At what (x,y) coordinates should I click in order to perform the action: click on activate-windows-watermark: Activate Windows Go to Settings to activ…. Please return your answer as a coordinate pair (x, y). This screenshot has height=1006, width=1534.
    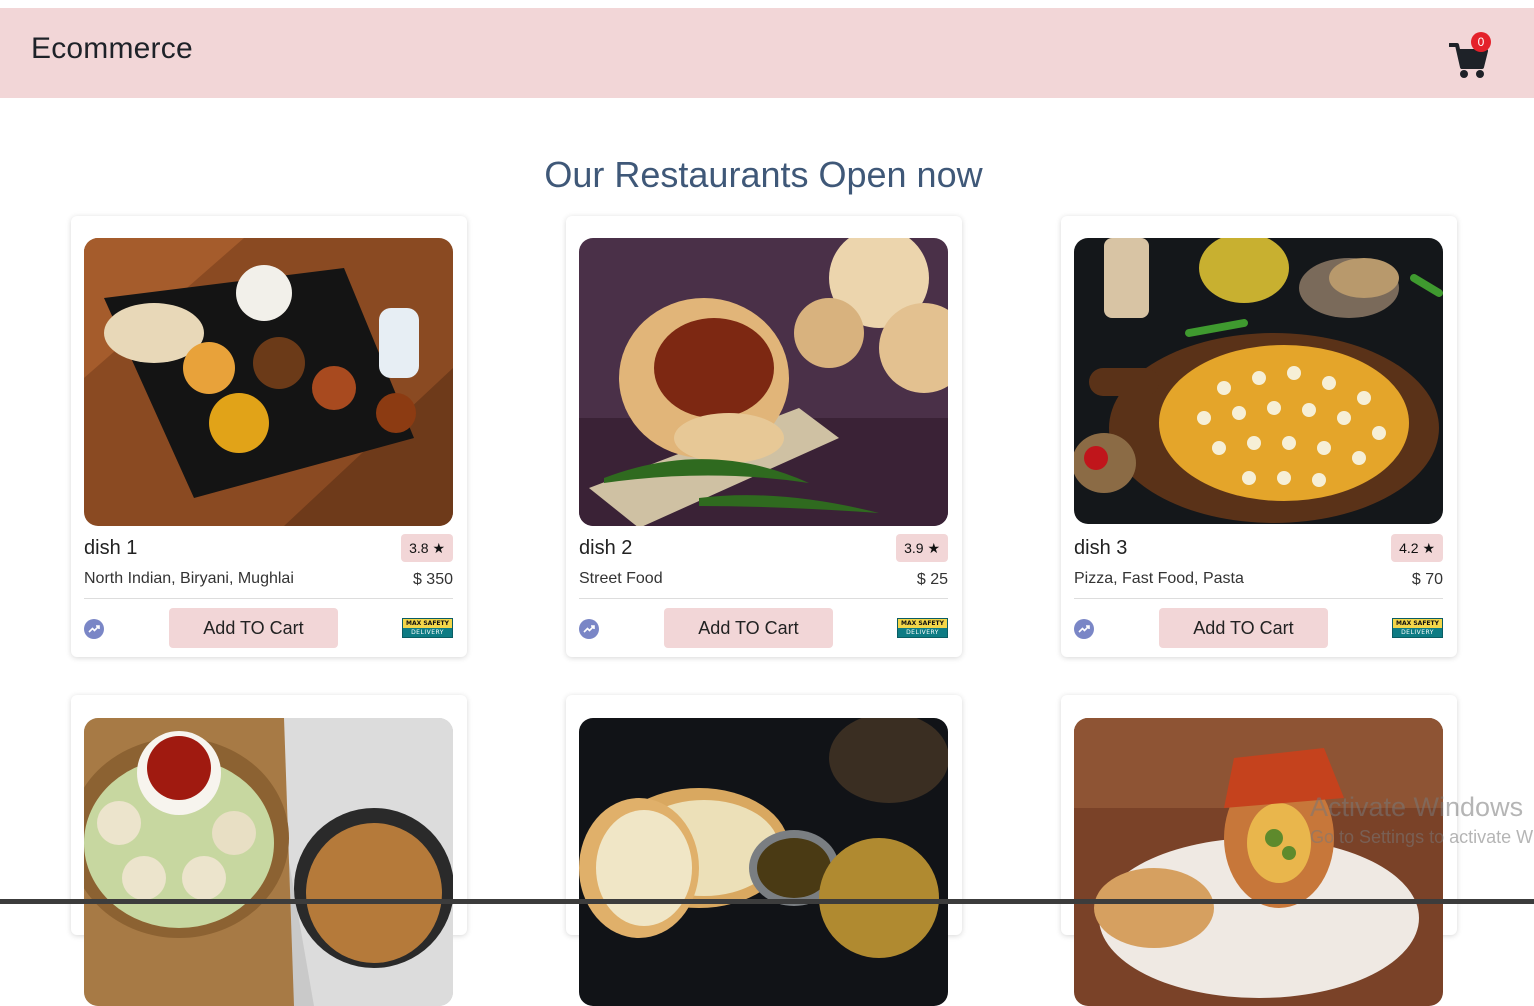
    Looking at the image, I should click on (1422, 820).